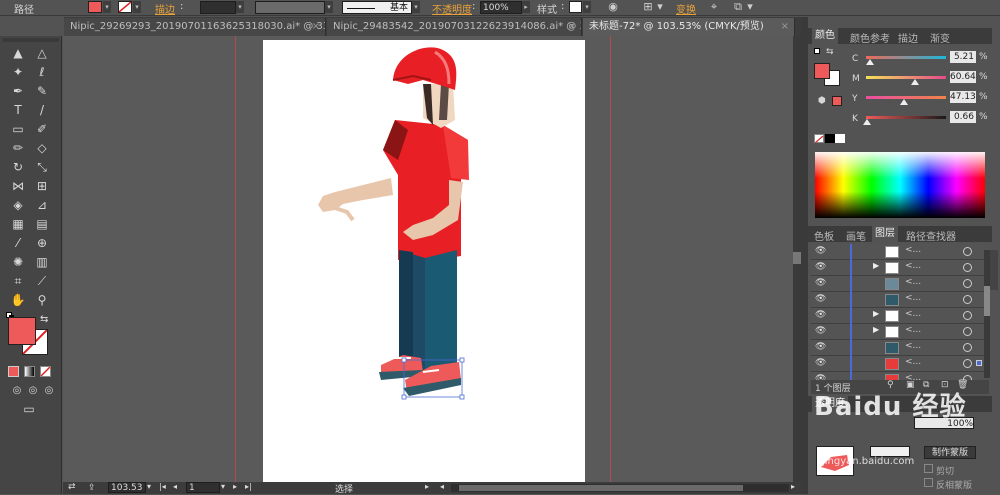 This screenshot has height=495, width=1000. I want to click on align-icon: ⊞, so click(648, 7).